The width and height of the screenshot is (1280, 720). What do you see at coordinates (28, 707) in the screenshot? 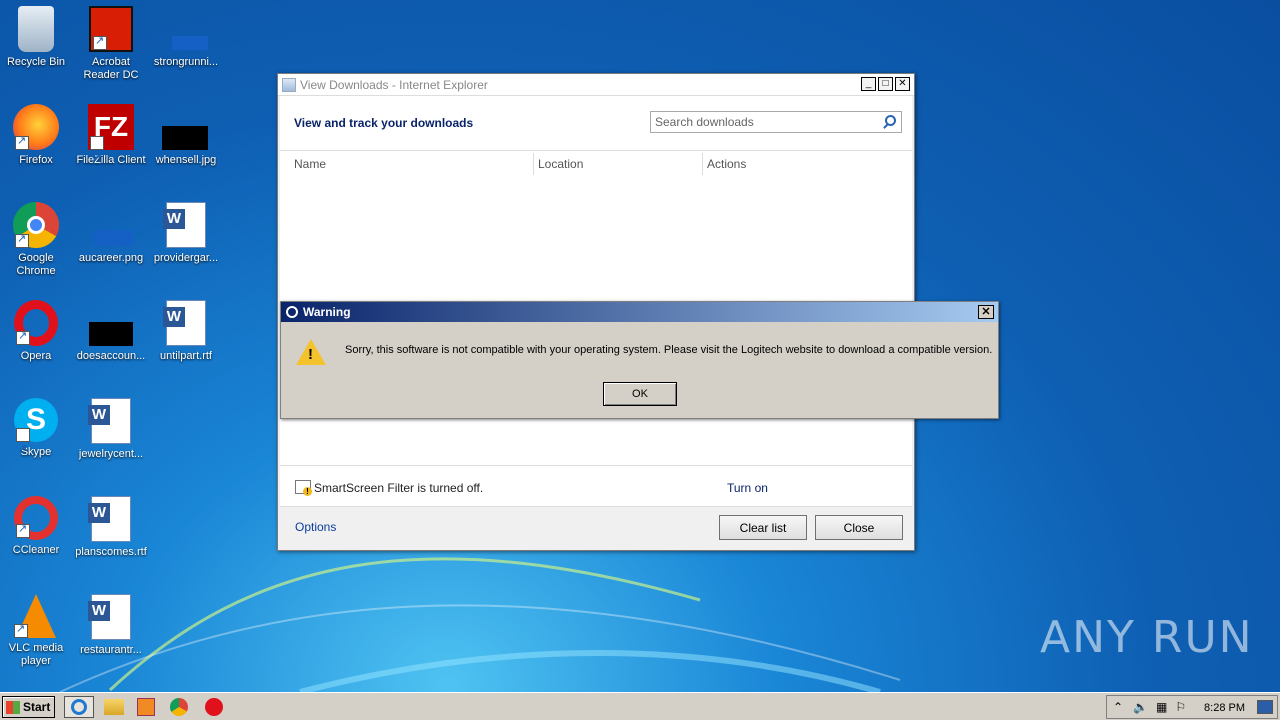
I see `start-button: Start` at bounding box center [28, 707].